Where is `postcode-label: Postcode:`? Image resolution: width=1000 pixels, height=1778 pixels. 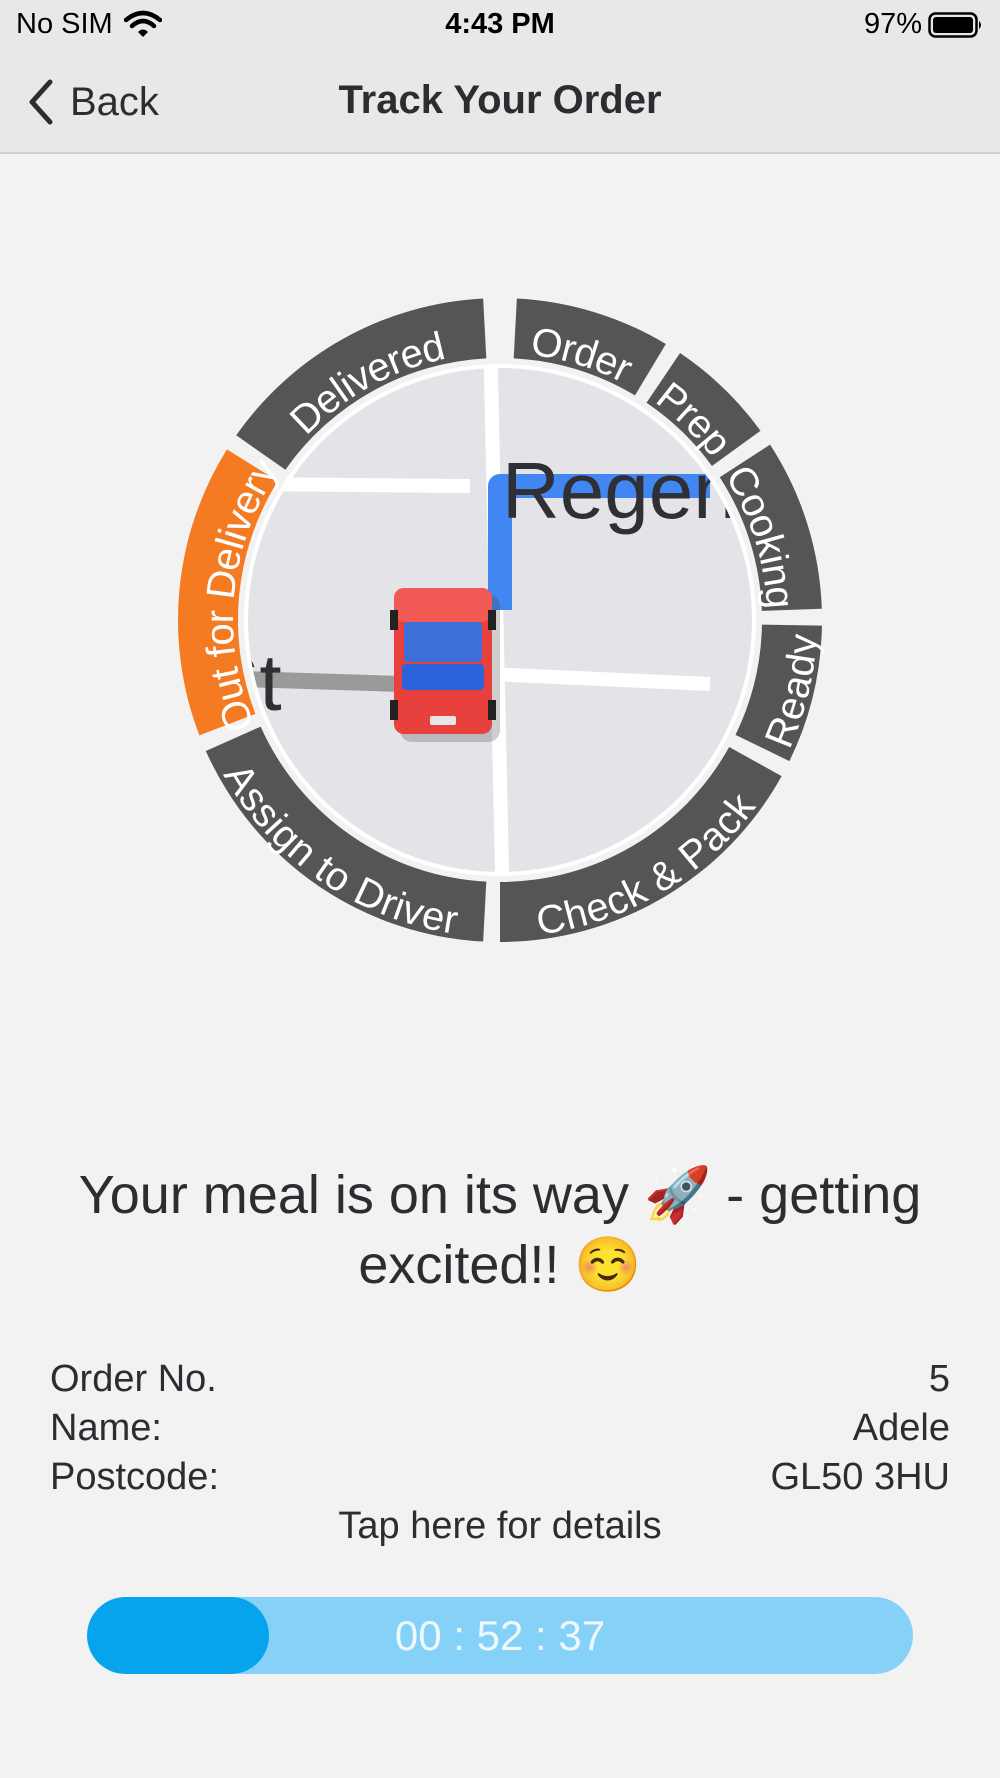
postcode-label: Postcode: is located at coordinates (134, 1477).